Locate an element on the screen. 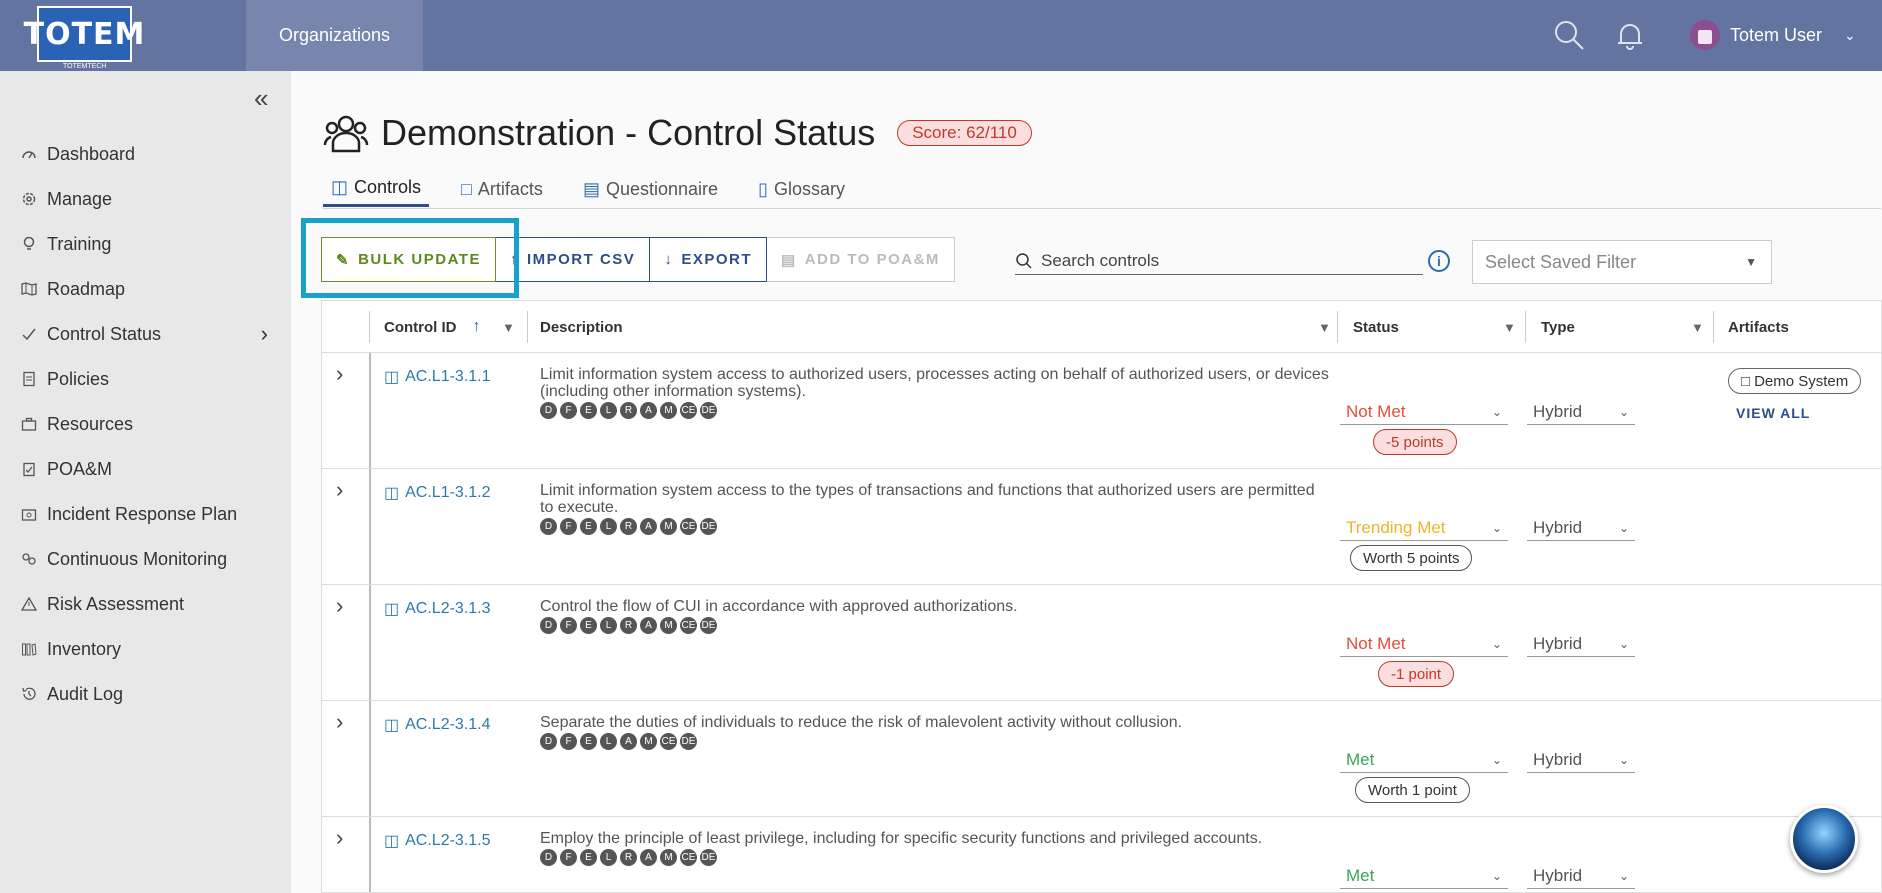 The width and height of the screenshot is (1882, 893). bell-icon is located at coordinates (1630, 35).